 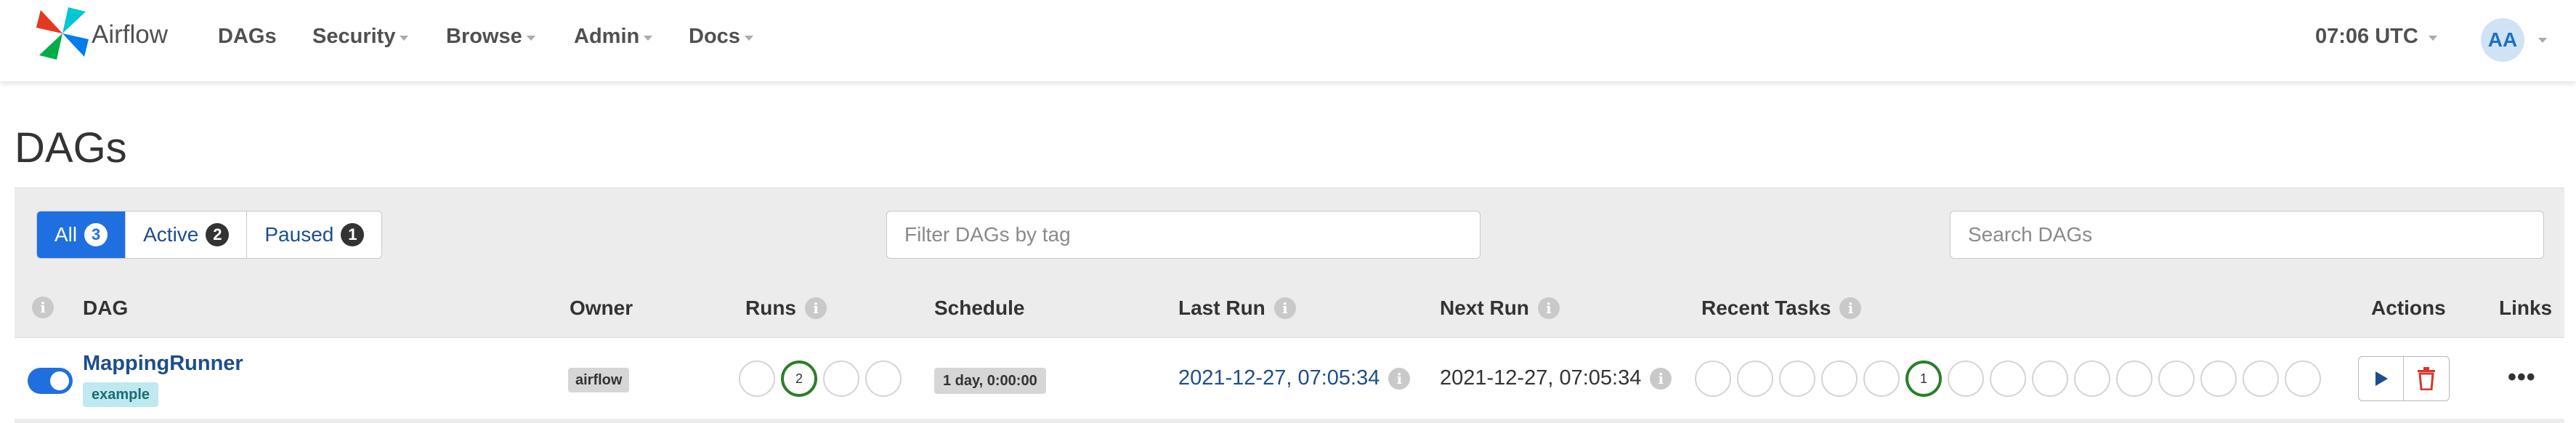 What do you see at coordinates (1924, 378) in the screenshot?
I see `task-state-circle-success: 1` at bounding box center [1924, 378].